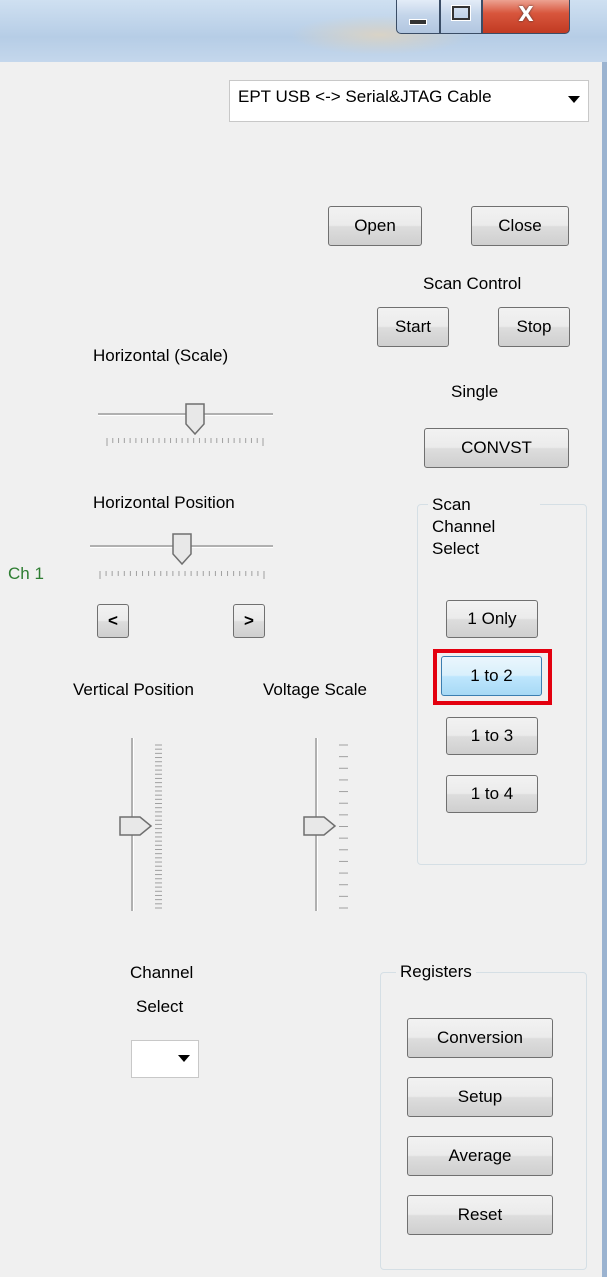  I want to click on conversion-button: Conversion, so click(480, 1038).